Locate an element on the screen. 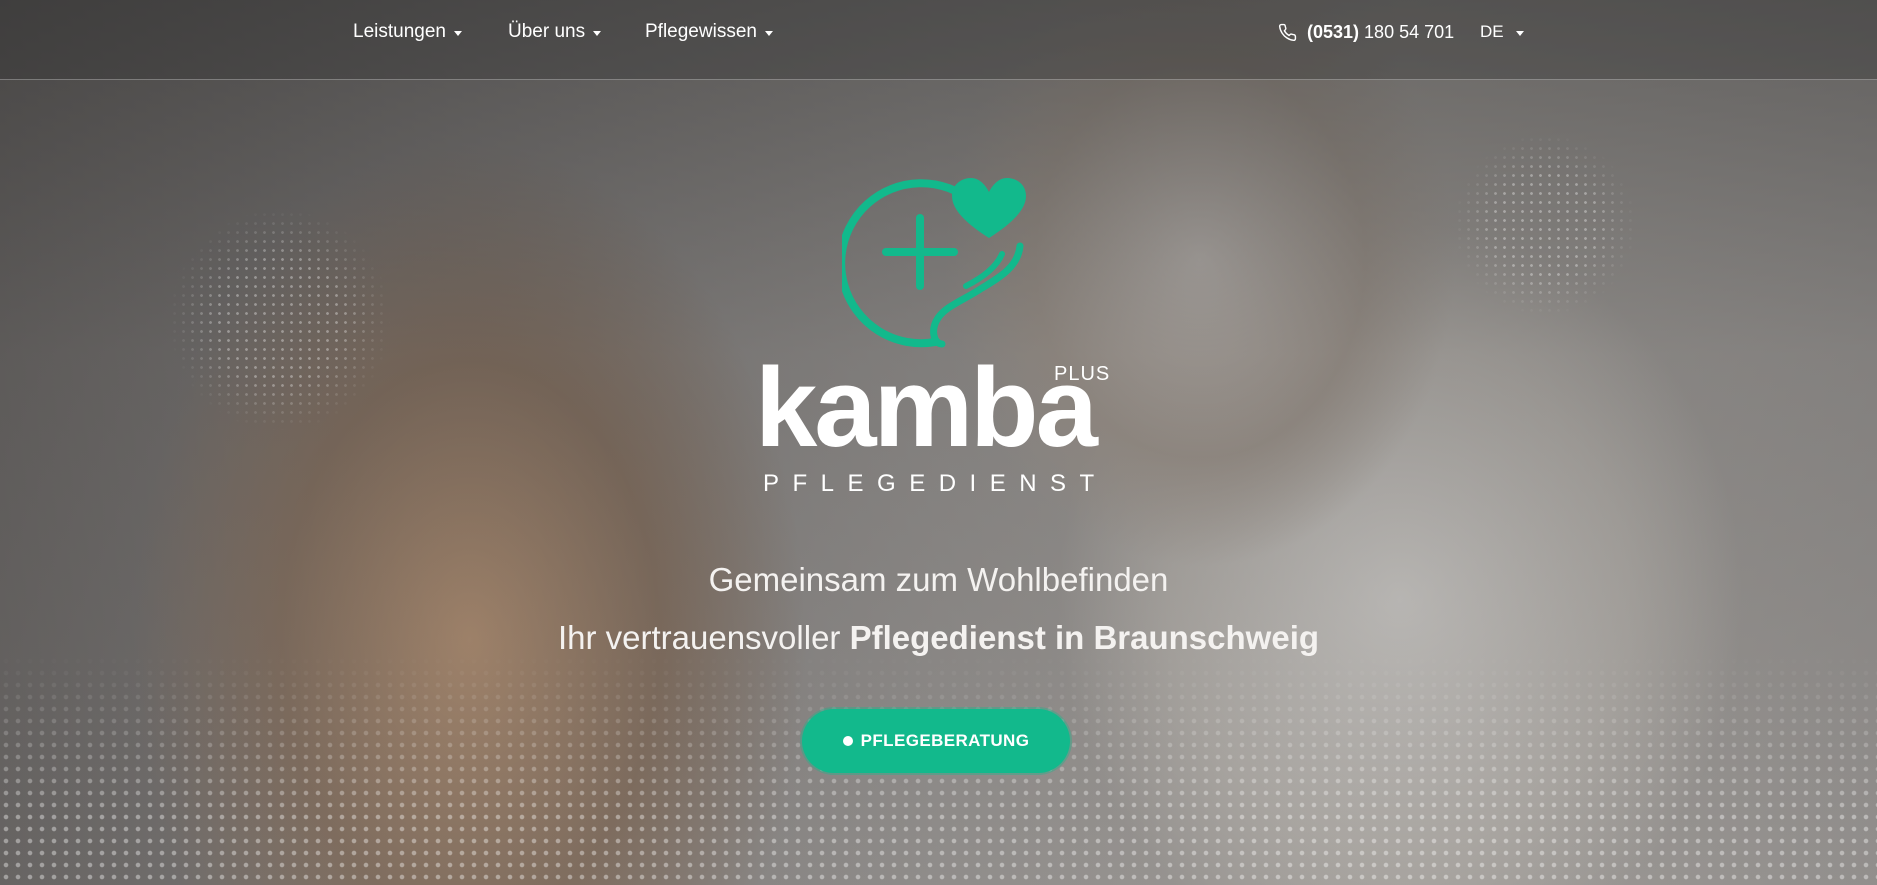 The height and width of the screenshot is (885, 1877). brand-subtitle: PFLEGEDIENST is located at coordinates (935, 483).